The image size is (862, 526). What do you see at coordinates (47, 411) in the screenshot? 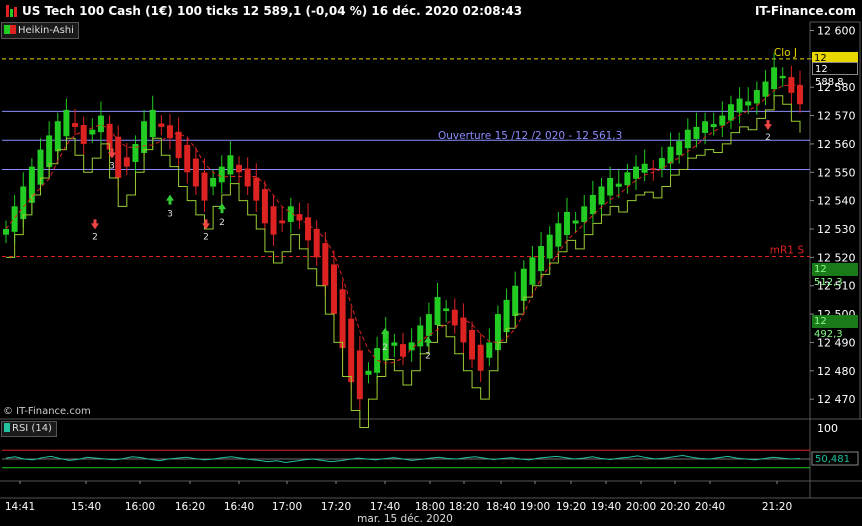
I see `copyright-label: © IT-Finance.com` at bounding box center [47, 411].